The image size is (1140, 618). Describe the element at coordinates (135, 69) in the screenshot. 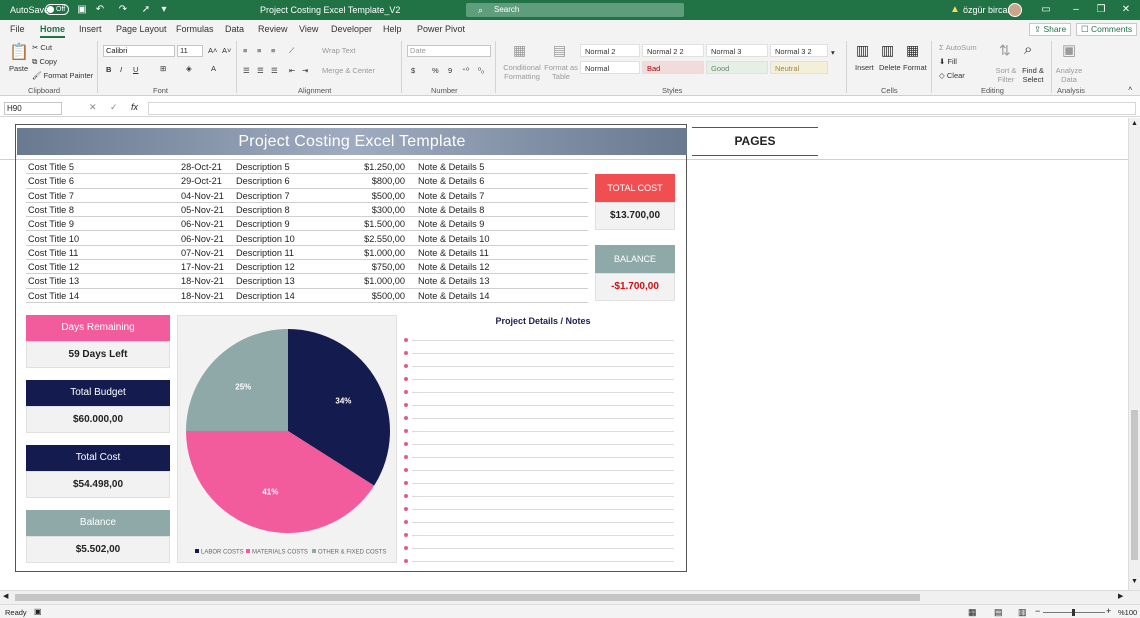

I see `underline-icon: U` at that location.